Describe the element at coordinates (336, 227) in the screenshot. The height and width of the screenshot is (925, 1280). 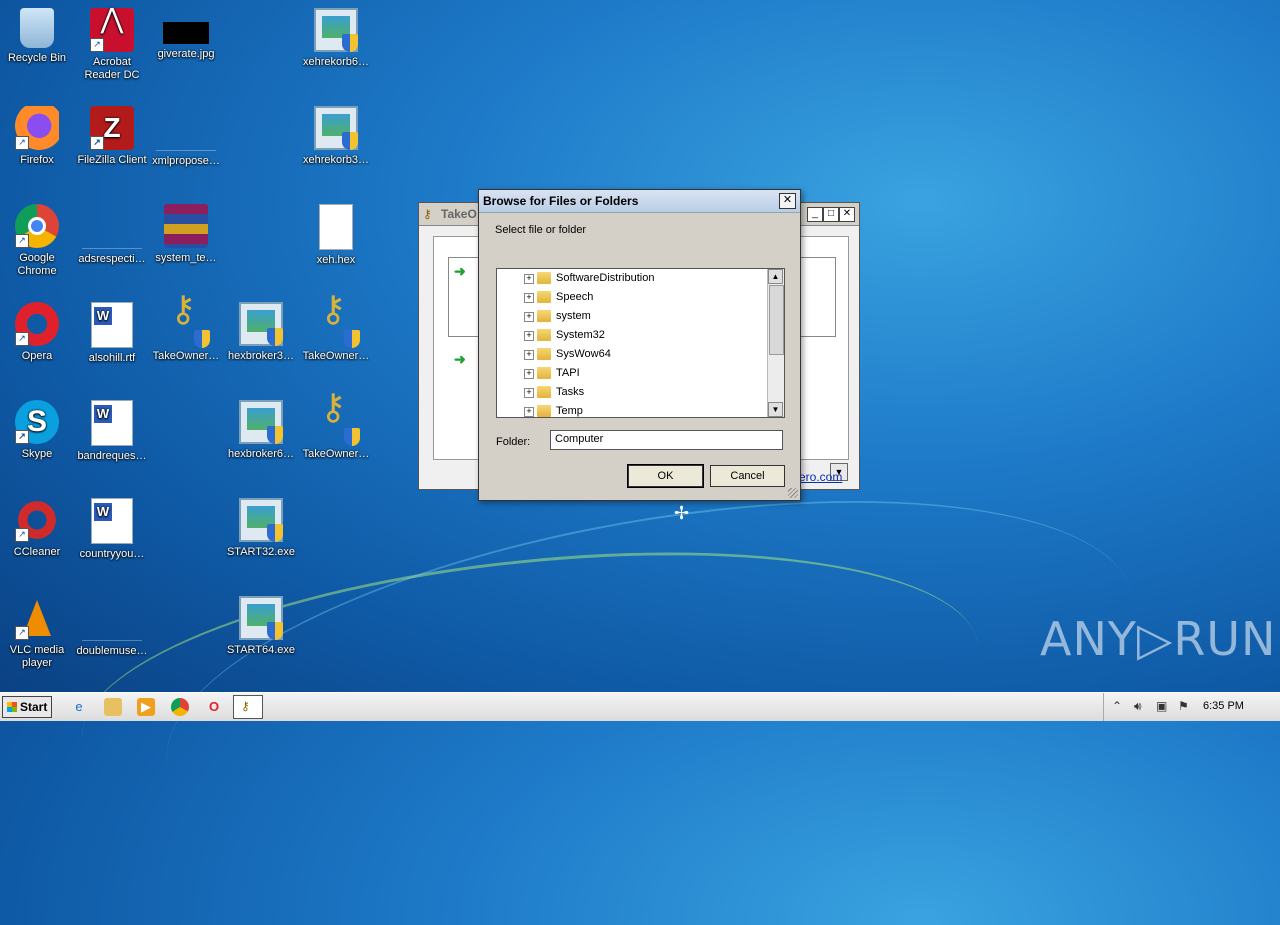
I see `file-icon` at that location.